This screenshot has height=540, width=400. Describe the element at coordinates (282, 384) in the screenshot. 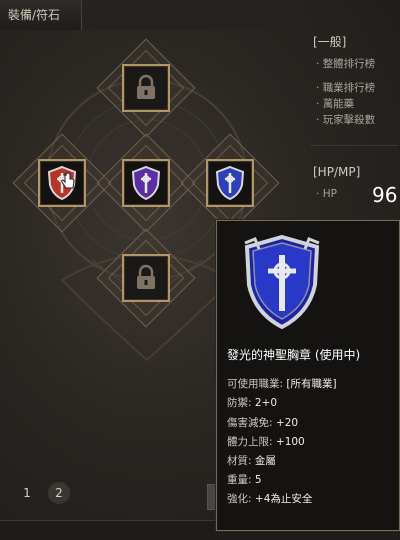

I see `stat-usable-class: 可使用職業: [所有職業]` at that location.